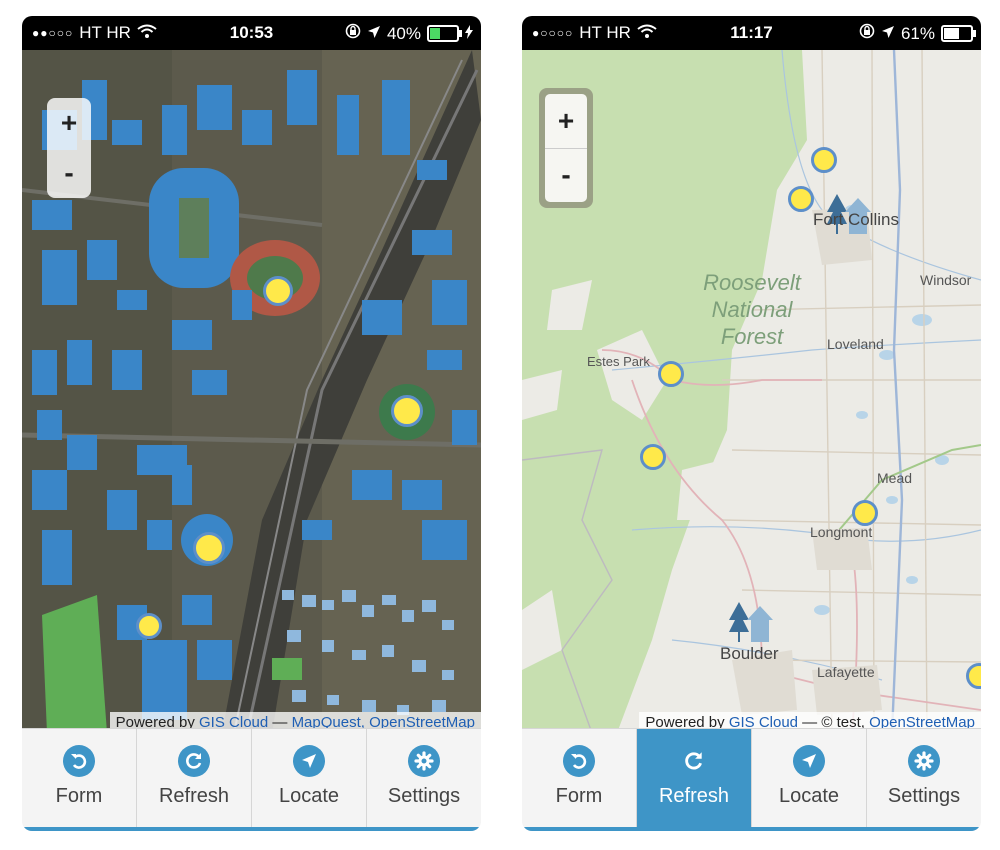 Image resolution: width=1000 pixels, height=850 pixels. What do you see at coordinates (251, 33) in the screenshot?
I see `status-bar: ●●○○○ HT HR 10:53 40%` at bounding box center [251, 33].